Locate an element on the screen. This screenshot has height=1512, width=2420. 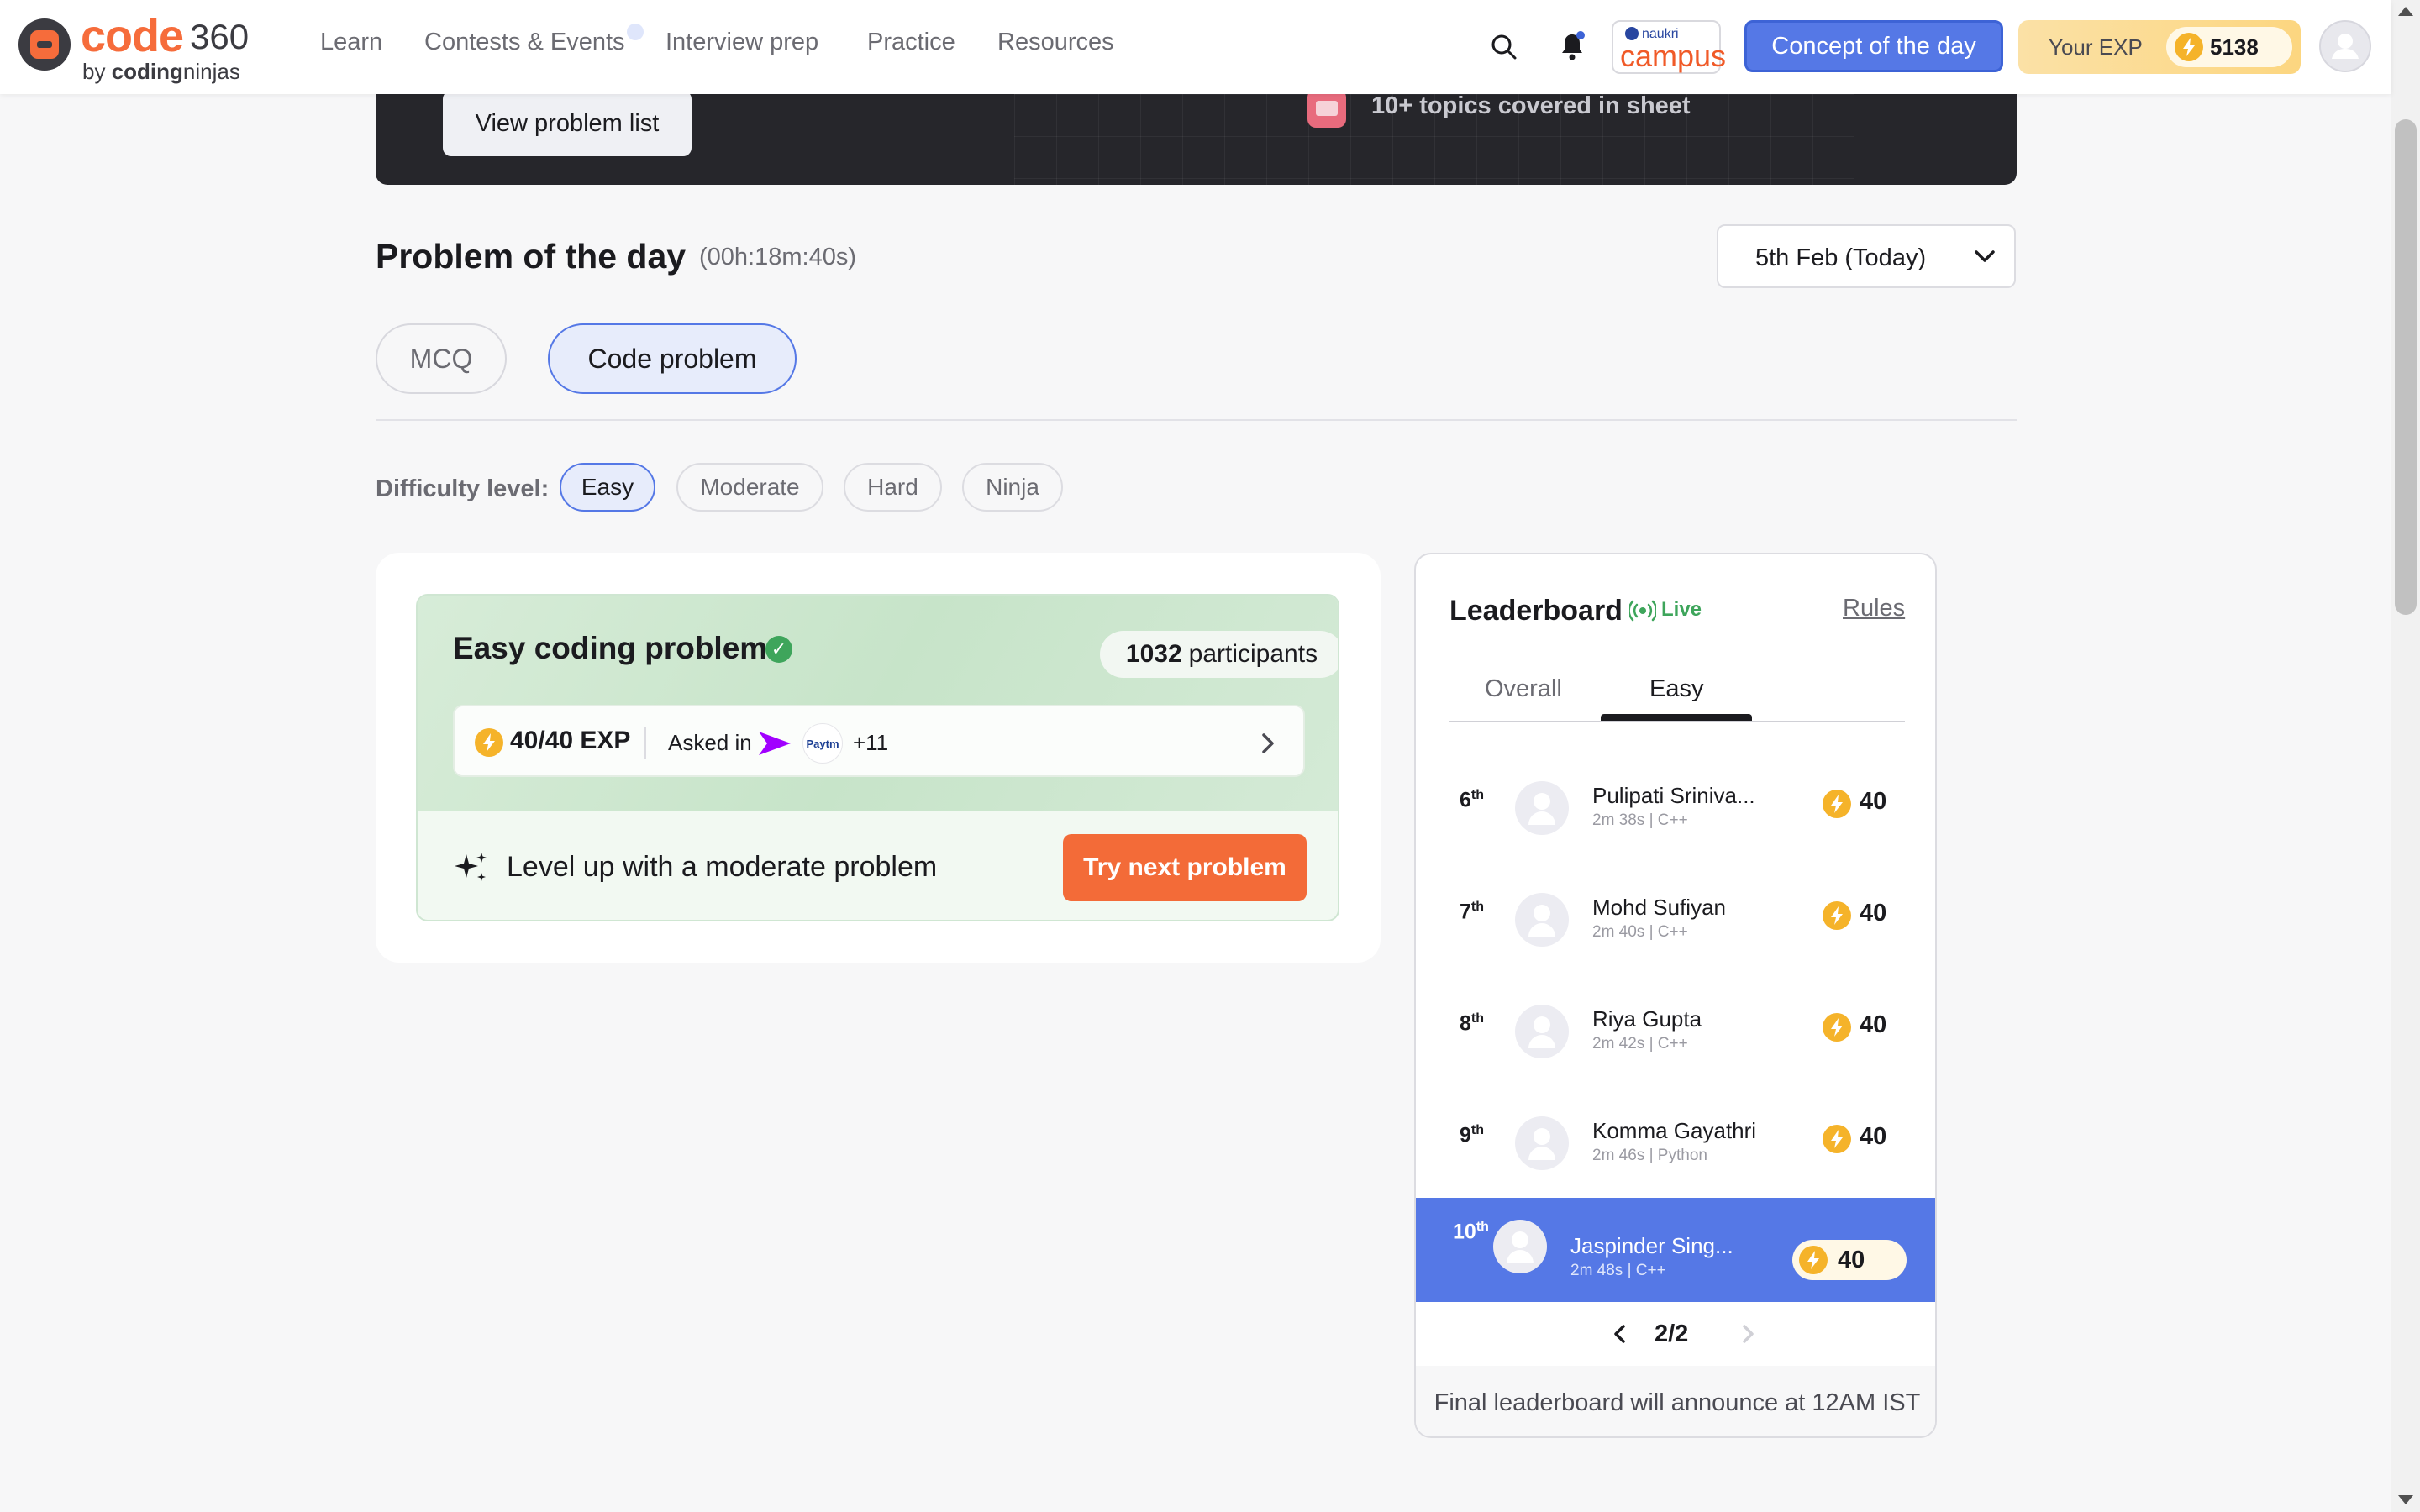
topics-covered-text: 10+ topics covered in sheet is located at coordinates (1531, 105).